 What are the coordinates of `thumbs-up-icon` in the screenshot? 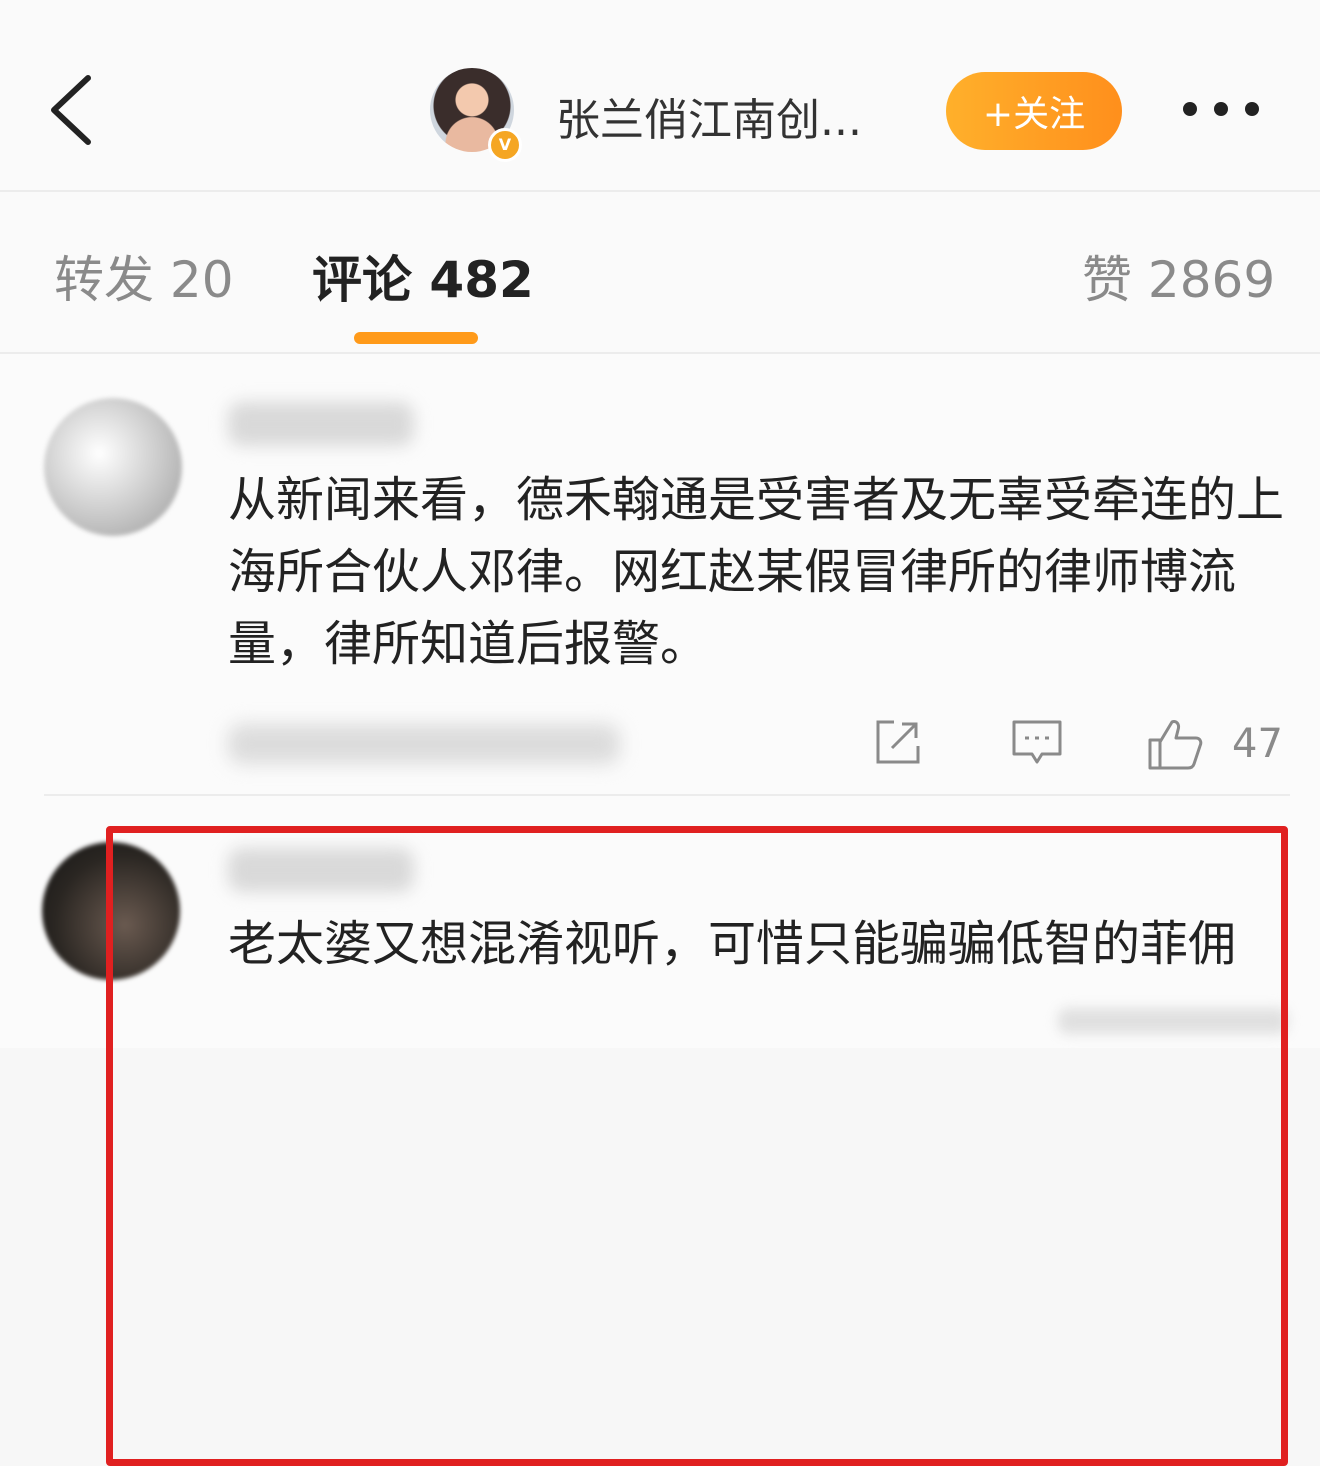 It's located at (1175, 745).